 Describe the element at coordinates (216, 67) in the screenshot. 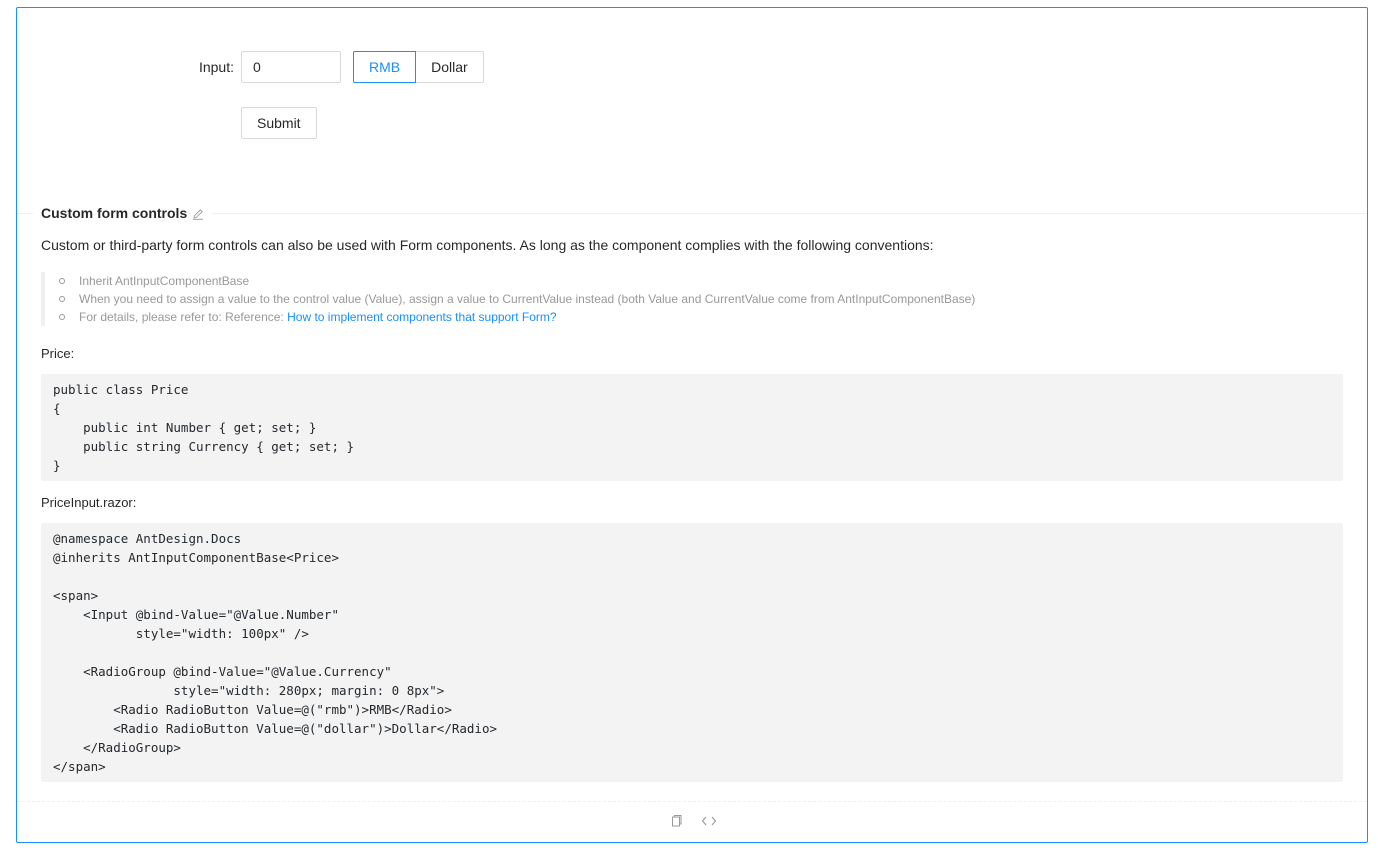

I see `input-label: Input:` at that location.